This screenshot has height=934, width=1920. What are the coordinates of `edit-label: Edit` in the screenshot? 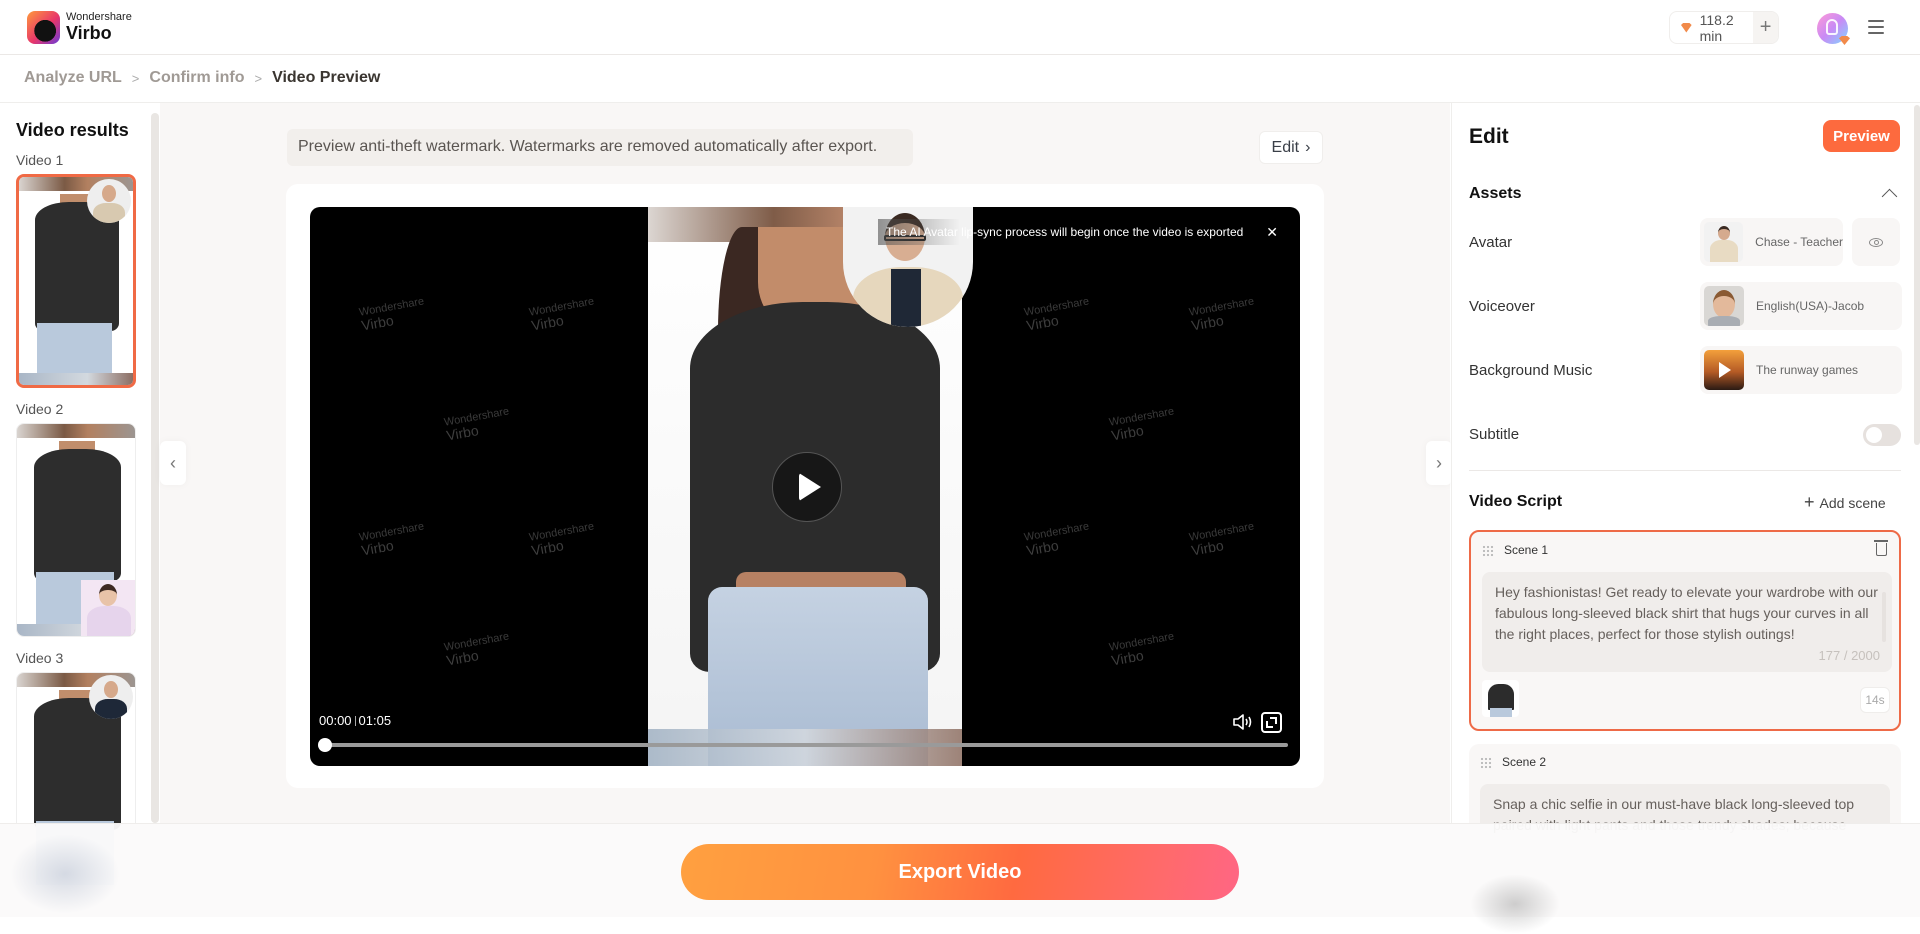 It's located at (1285, 147).